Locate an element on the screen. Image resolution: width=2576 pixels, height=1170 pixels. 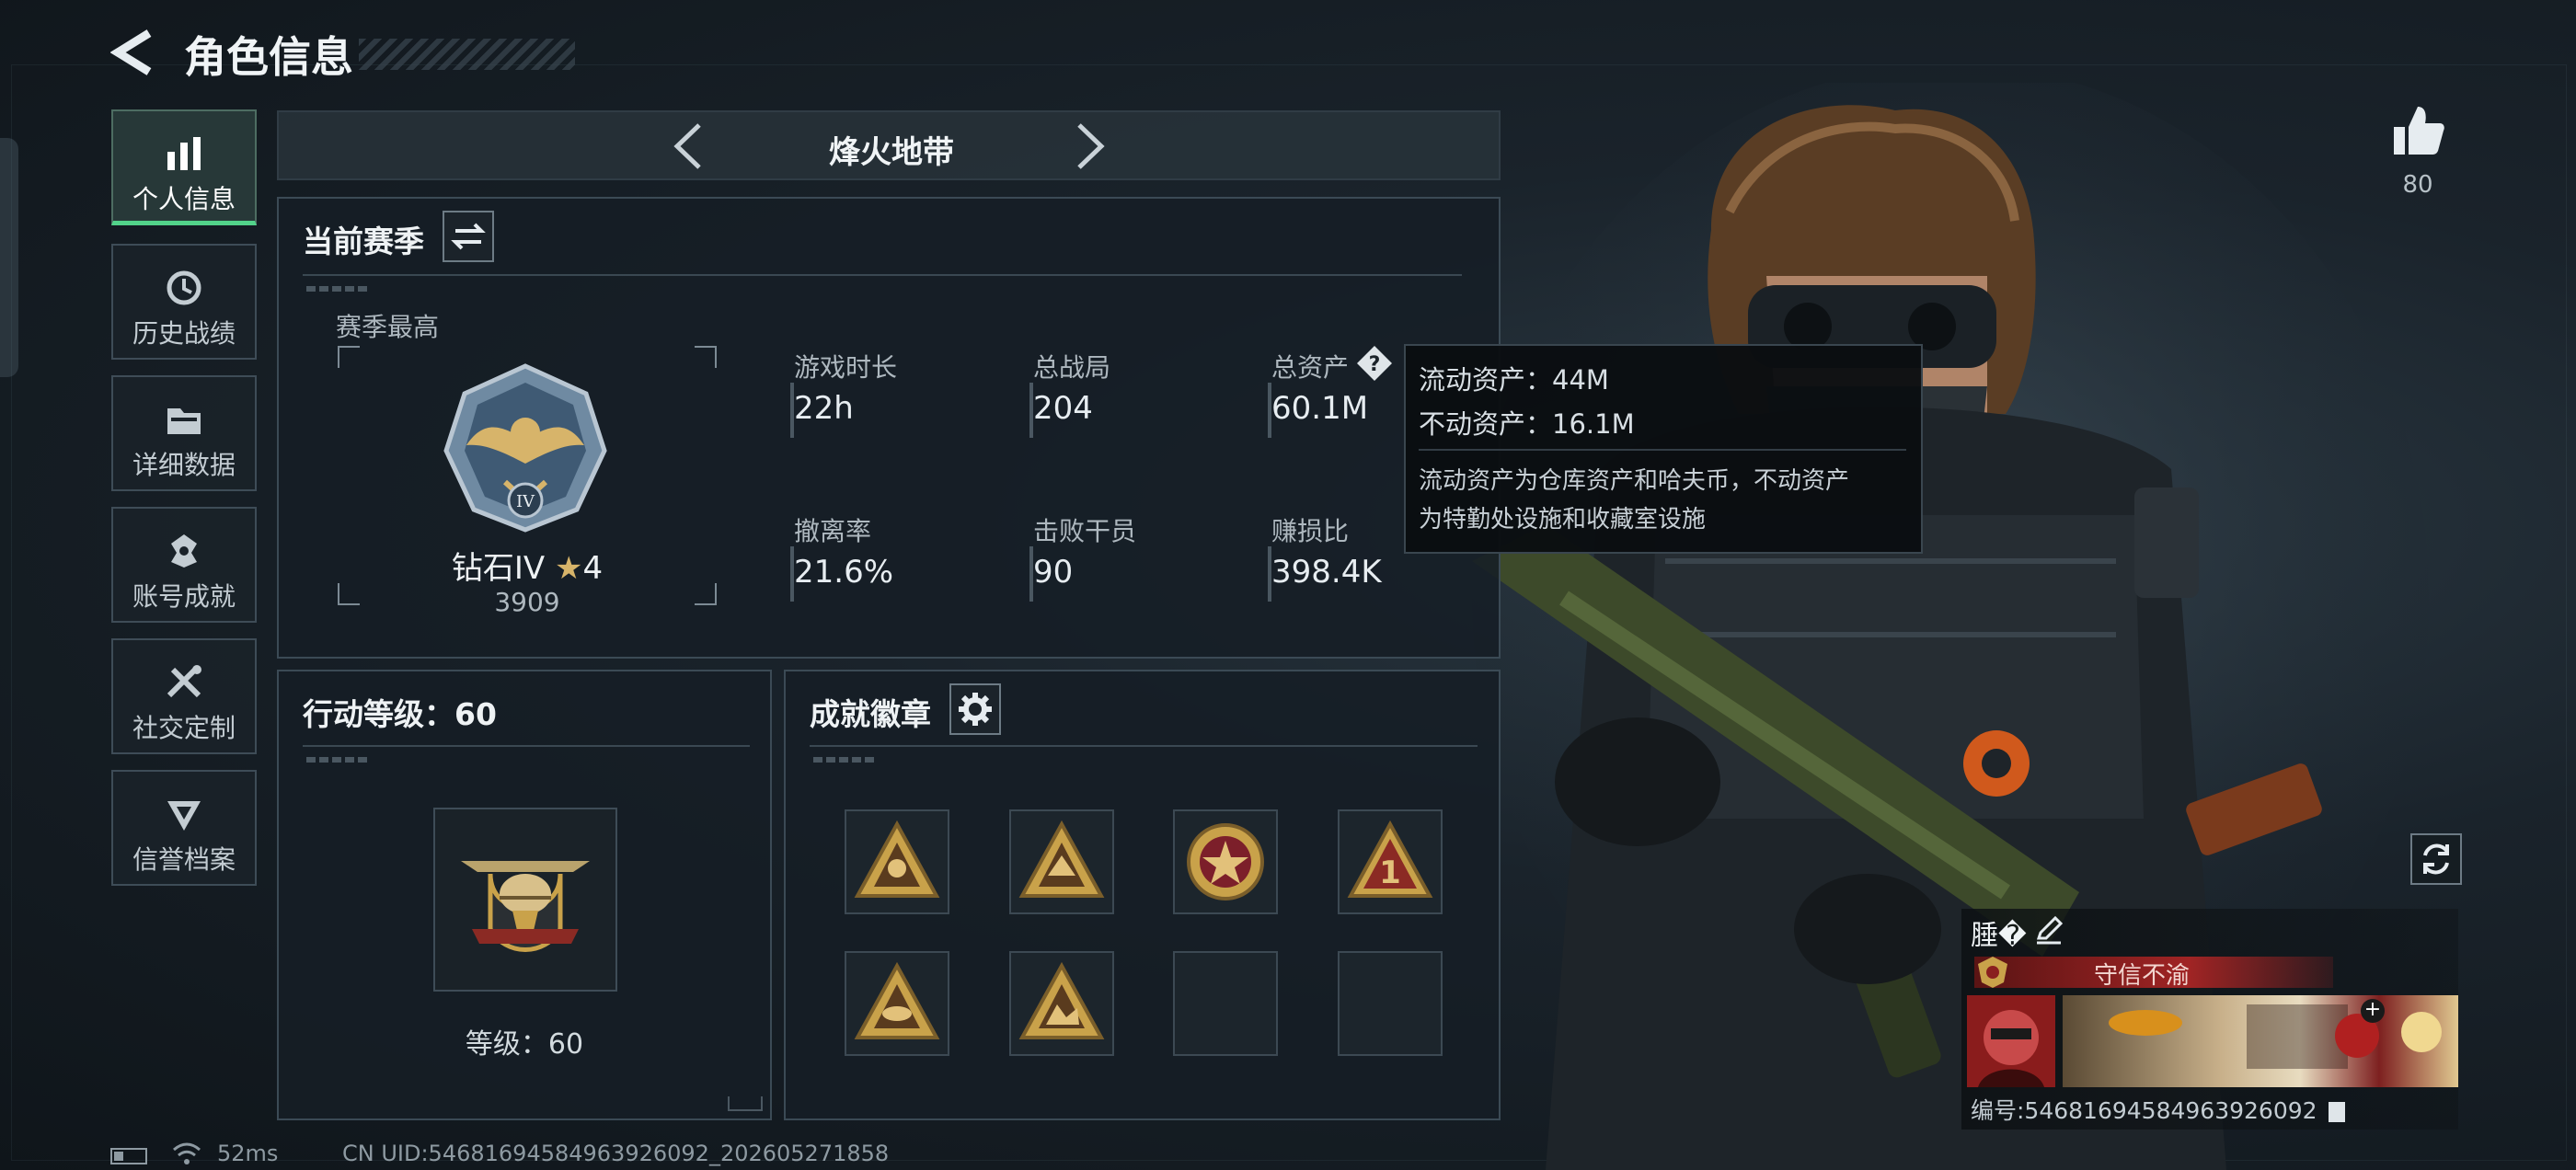
sidebar-item-label: 信誉档案 is located at coordinates (184, 859).